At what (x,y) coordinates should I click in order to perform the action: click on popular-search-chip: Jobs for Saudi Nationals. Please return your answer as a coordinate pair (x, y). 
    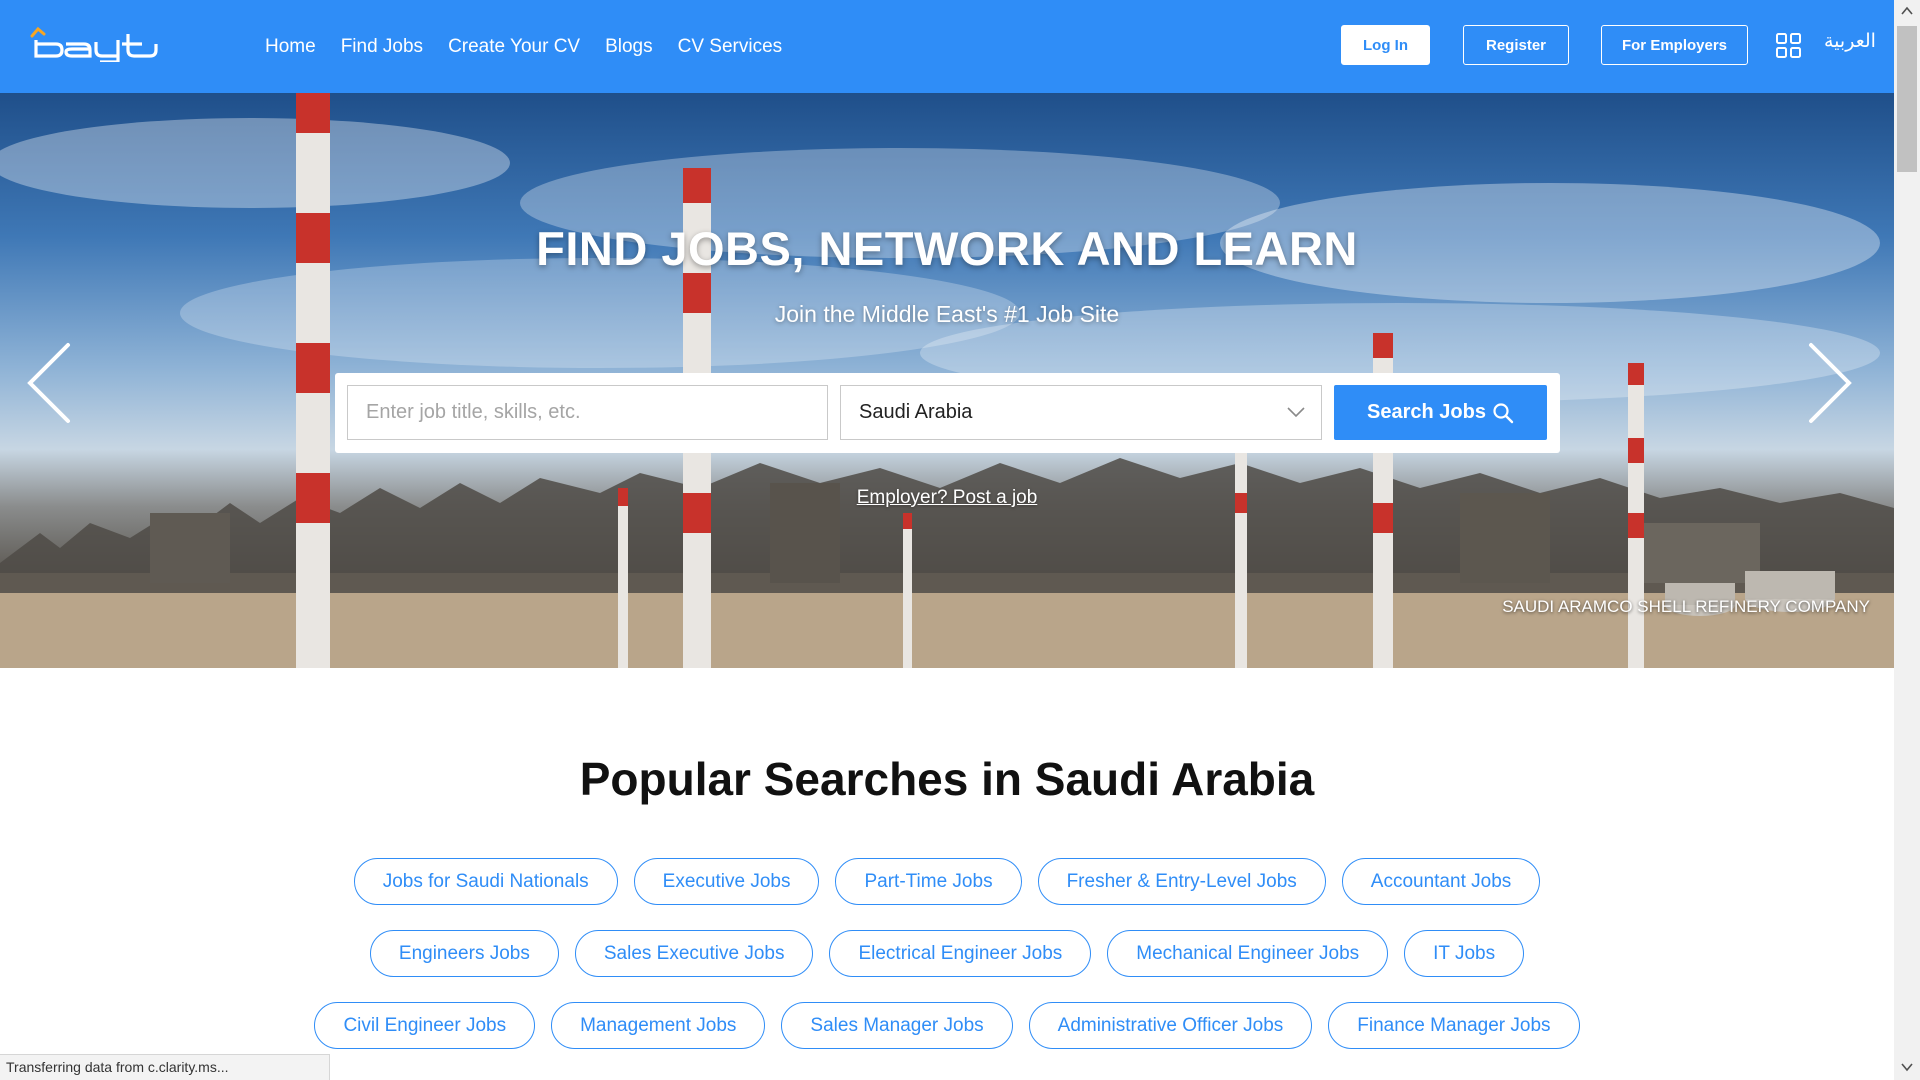
    Looking at the image, I should click on (485, 881).